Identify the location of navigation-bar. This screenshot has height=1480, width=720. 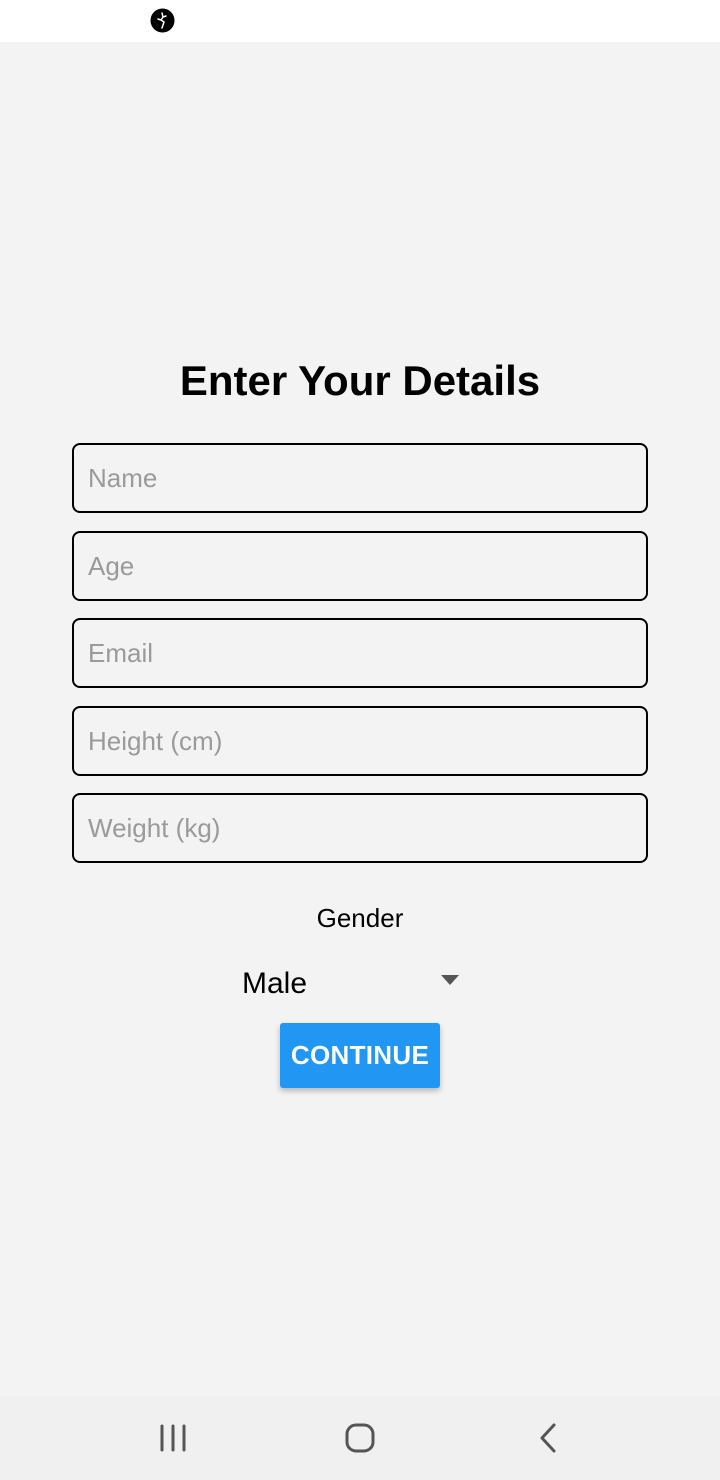
(360, 1438).